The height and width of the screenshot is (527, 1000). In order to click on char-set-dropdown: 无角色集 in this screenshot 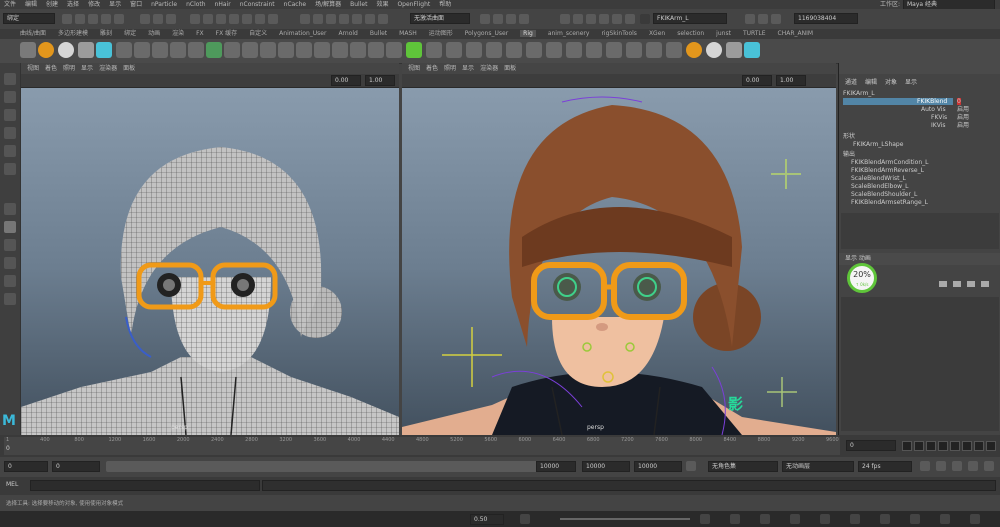, I will do `click(743, 466)`.